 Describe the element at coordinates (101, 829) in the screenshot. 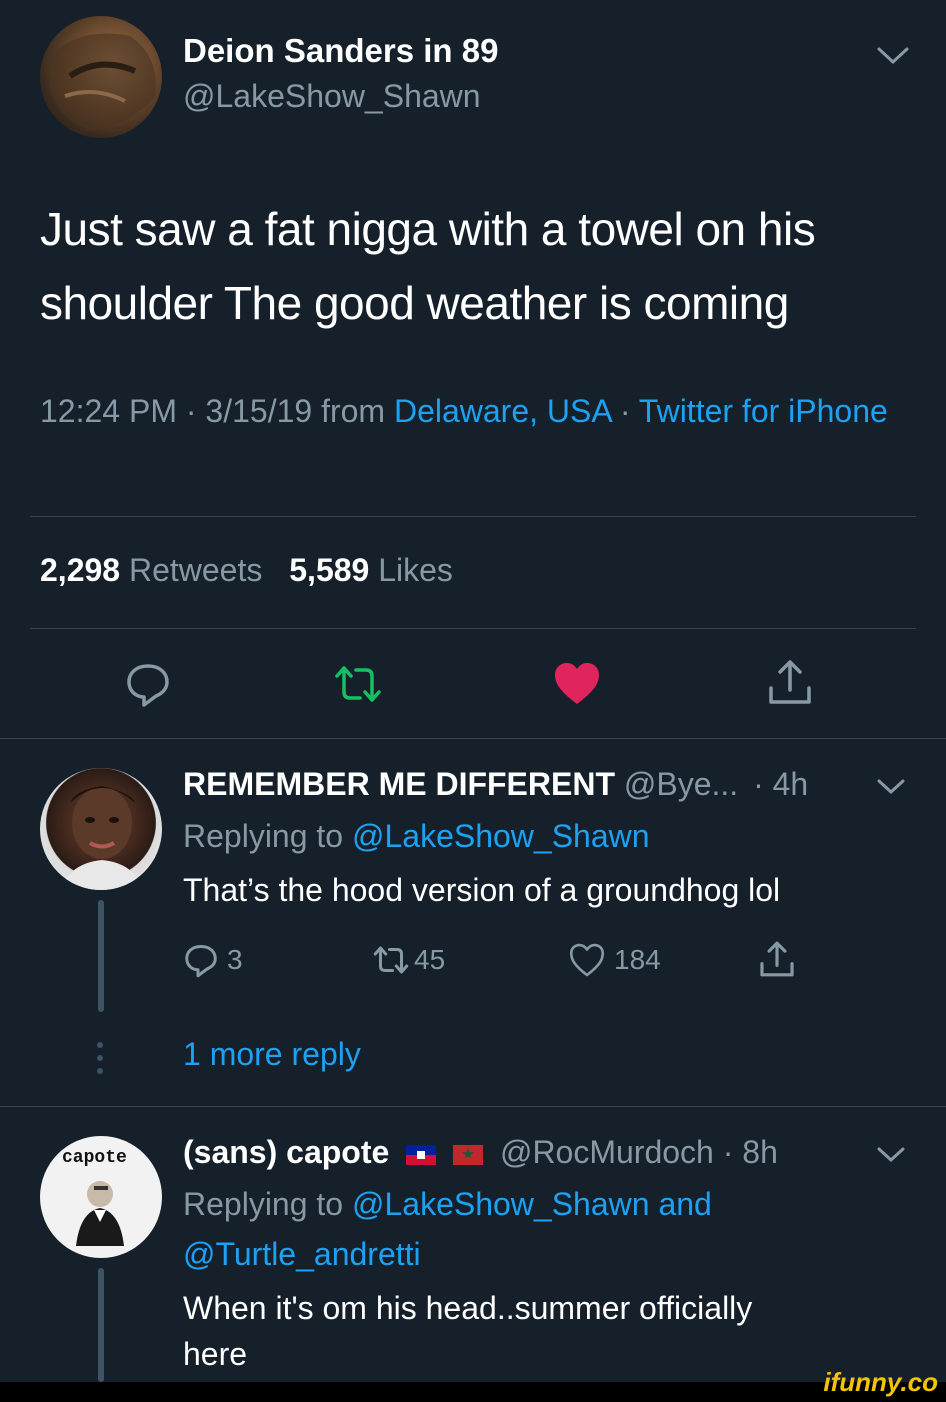

I see `reply-avatar` at that location.